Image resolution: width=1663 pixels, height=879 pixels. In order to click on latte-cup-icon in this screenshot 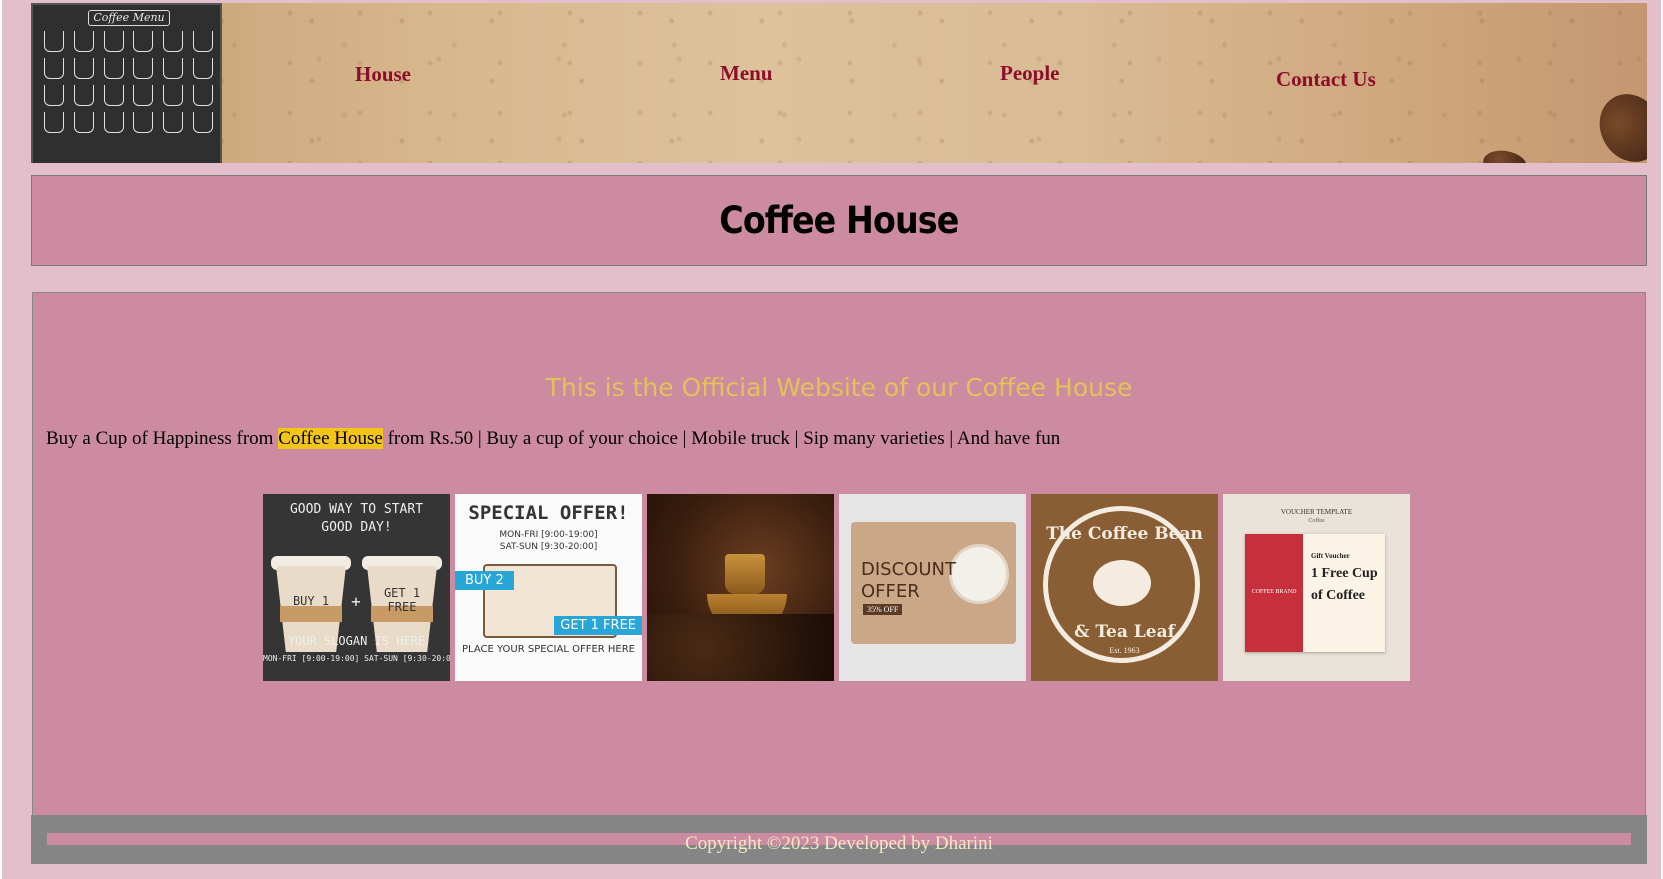, I will do `click(979, 574)`.